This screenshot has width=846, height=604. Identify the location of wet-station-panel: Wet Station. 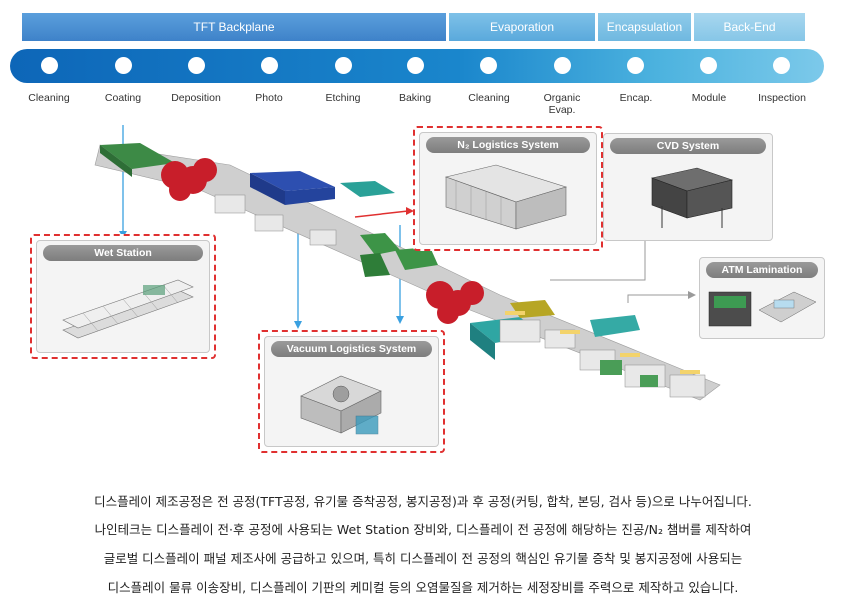
(123, 296).